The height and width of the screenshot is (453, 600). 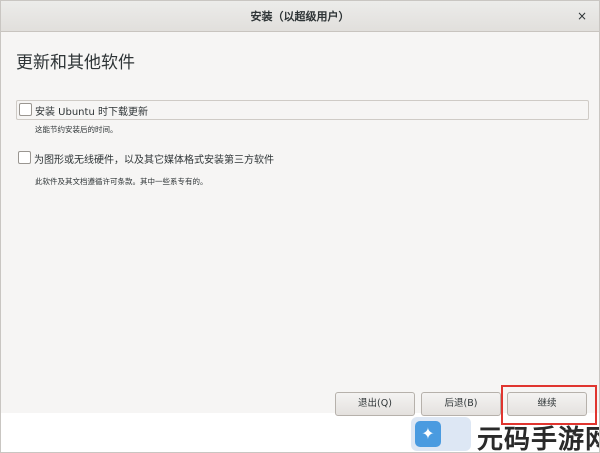 I want to click on title-bar: 安装（以超级用户） ×, so click(x=300, y=16).